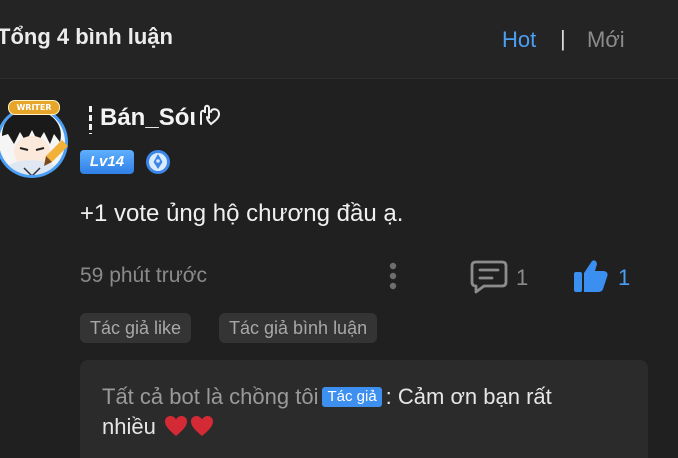 Image resolution: width=678 pixels, height=458 pixels. I want to click on total-comments-label: Tổng 4 bình luận, so click(86, 36).